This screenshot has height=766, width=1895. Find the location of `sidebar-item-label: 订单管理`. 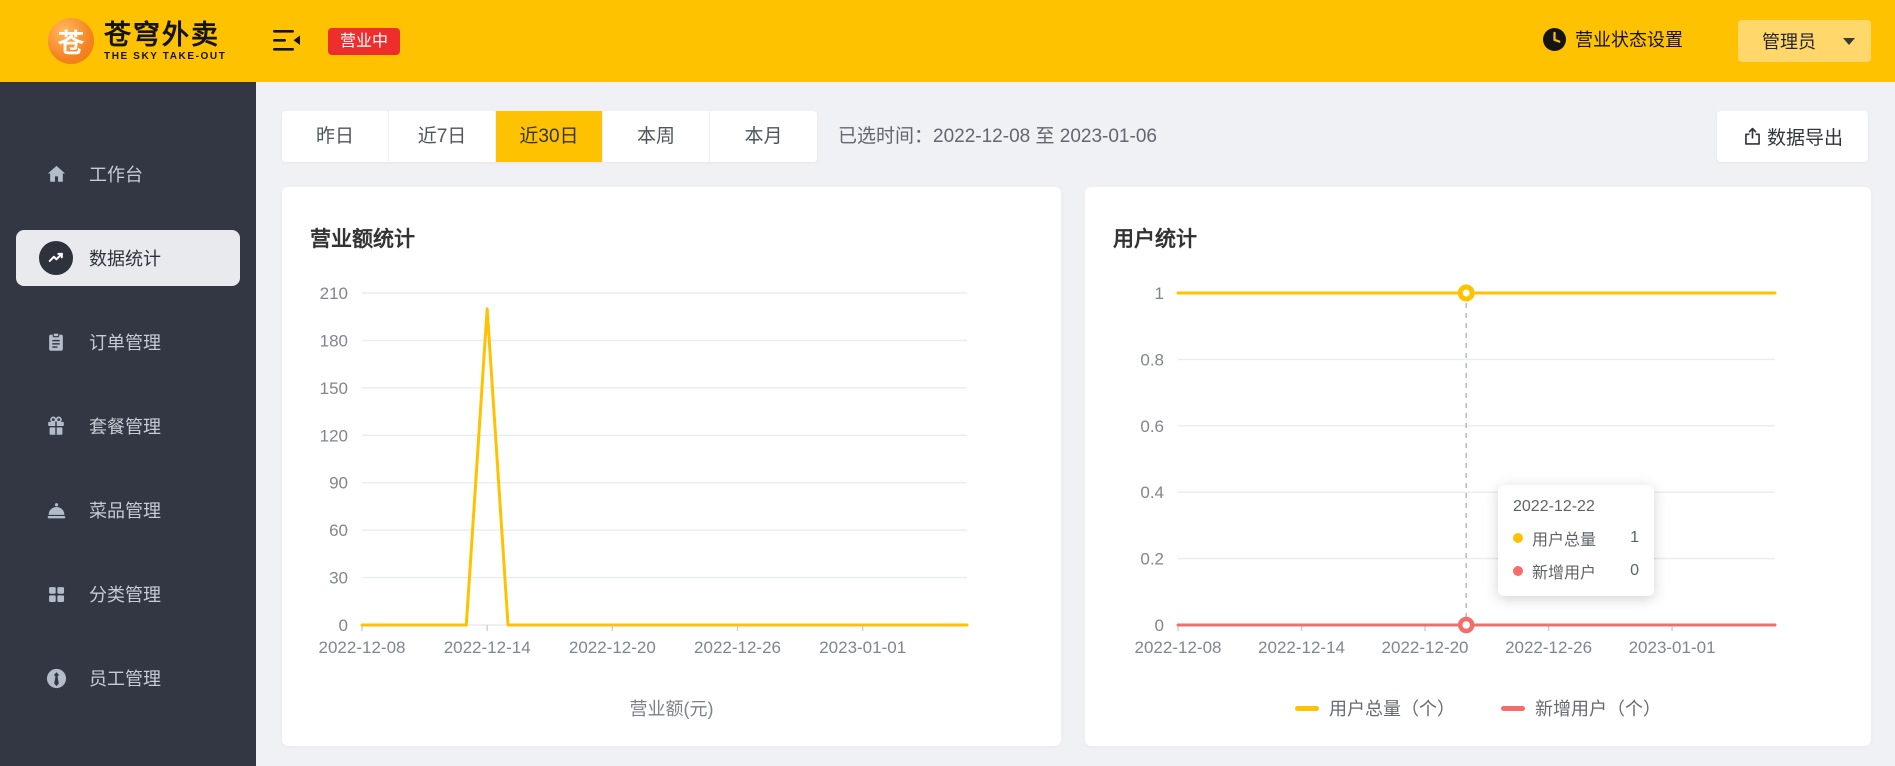

sidebar-item-label: 订单管理 is located at coordinates (125, 343).